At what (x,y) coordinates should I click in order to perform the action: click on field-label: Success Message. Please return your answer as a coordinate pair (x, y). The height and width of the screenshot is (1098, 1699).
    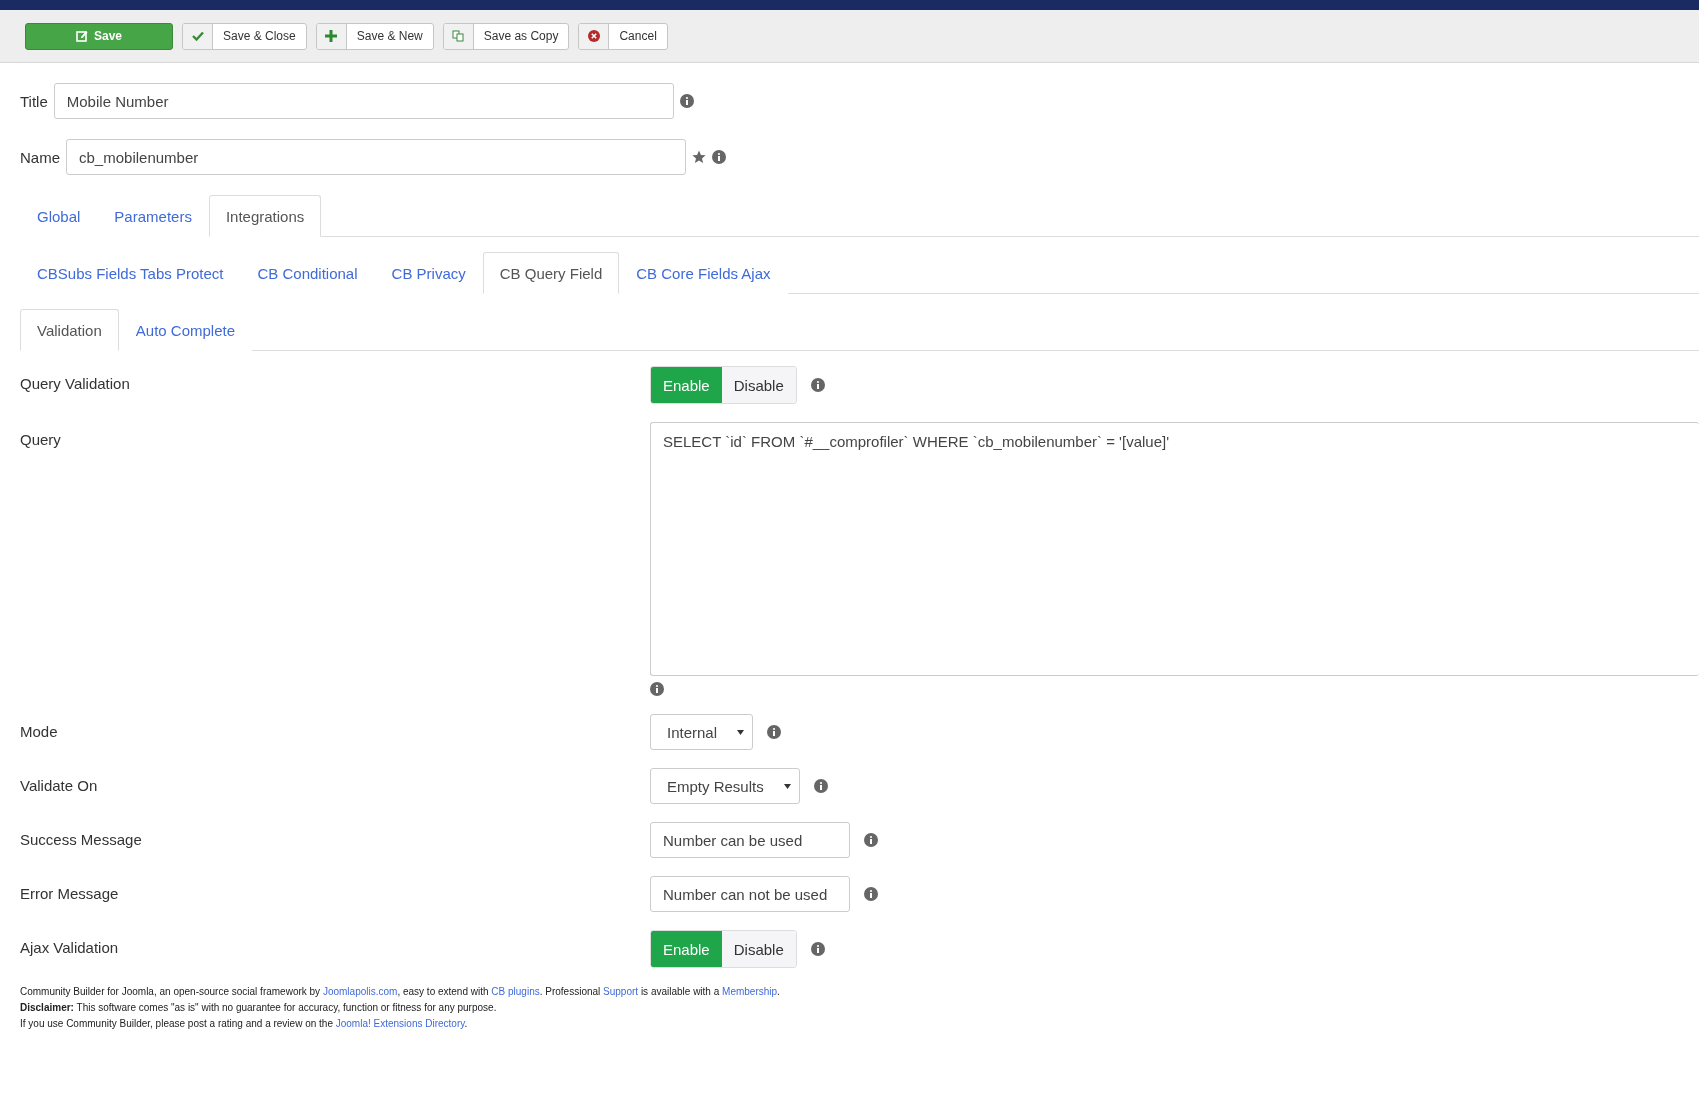
    Looking at the image, I should click on (81, 840).